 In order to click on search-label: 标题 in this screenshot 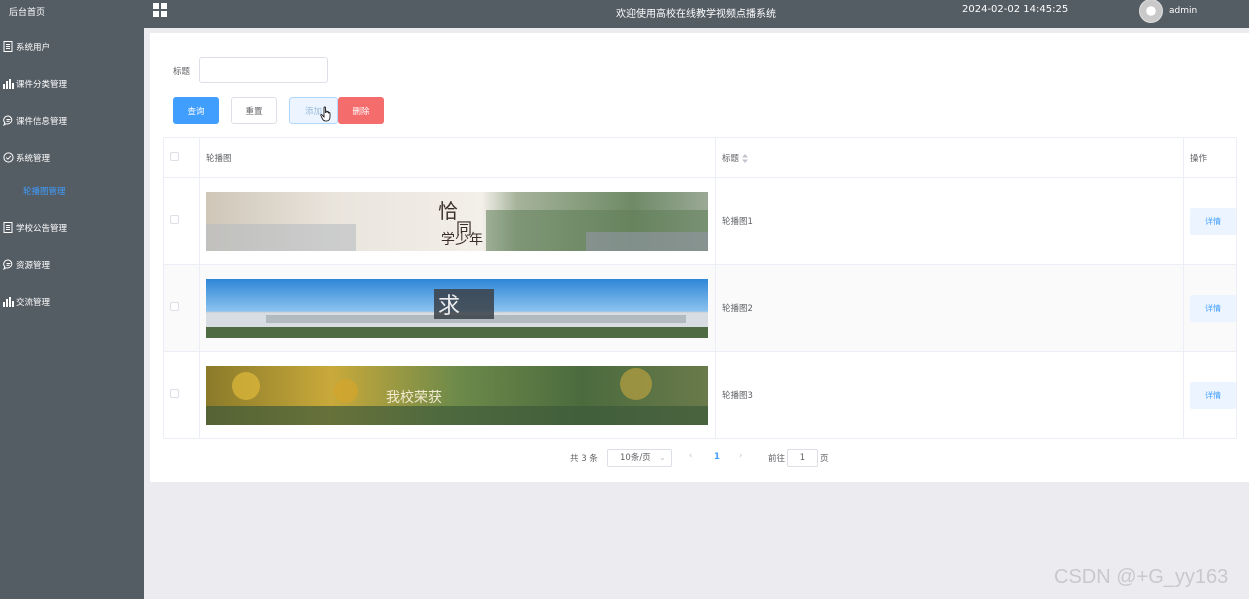, I will do `click(182, 72)`.